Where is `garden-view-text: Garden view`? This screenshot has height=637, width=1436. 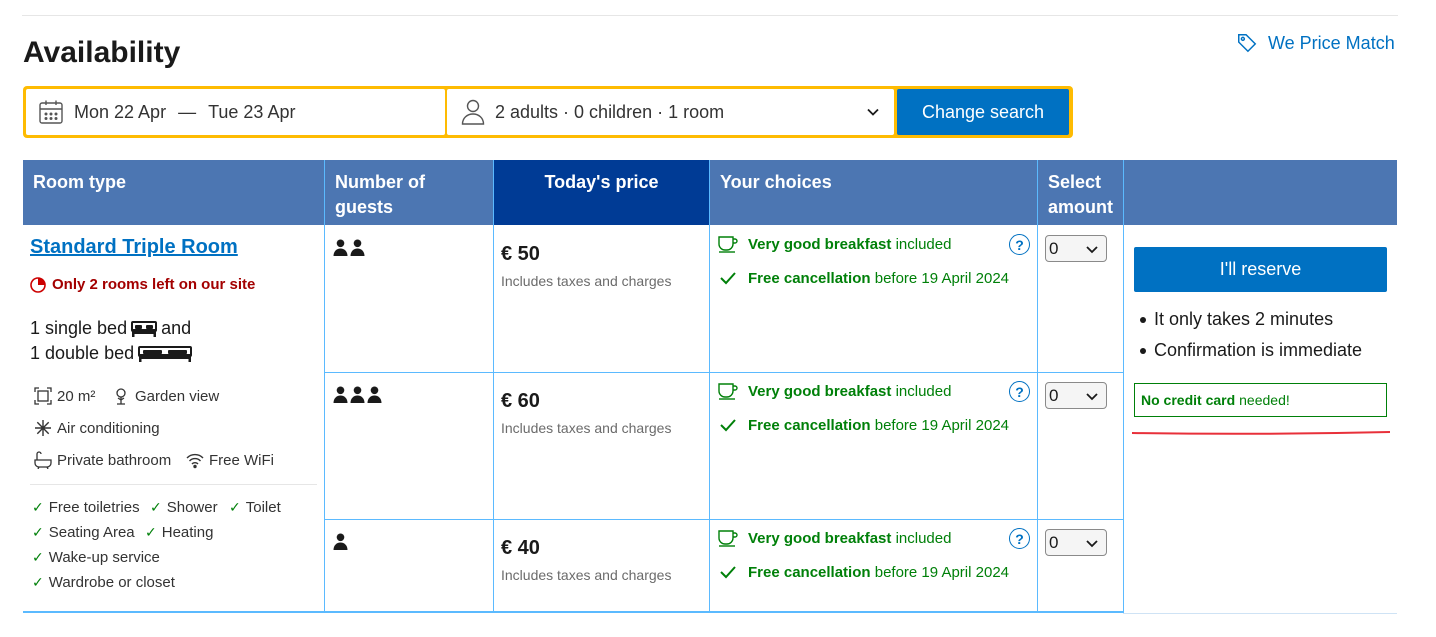 garden-view-text: Garden view is located at coordinates (177, 396).